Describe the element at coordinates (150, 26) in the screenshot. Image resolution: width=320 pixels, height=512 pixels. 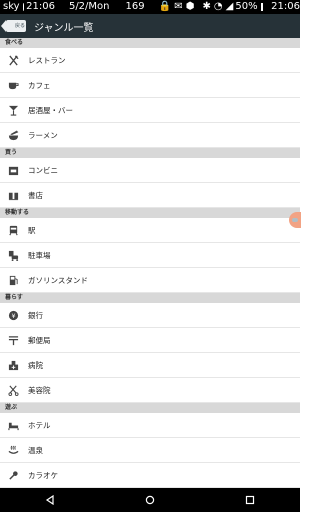
I see `app-bar: 戻る ジャンル一覧` at that location.